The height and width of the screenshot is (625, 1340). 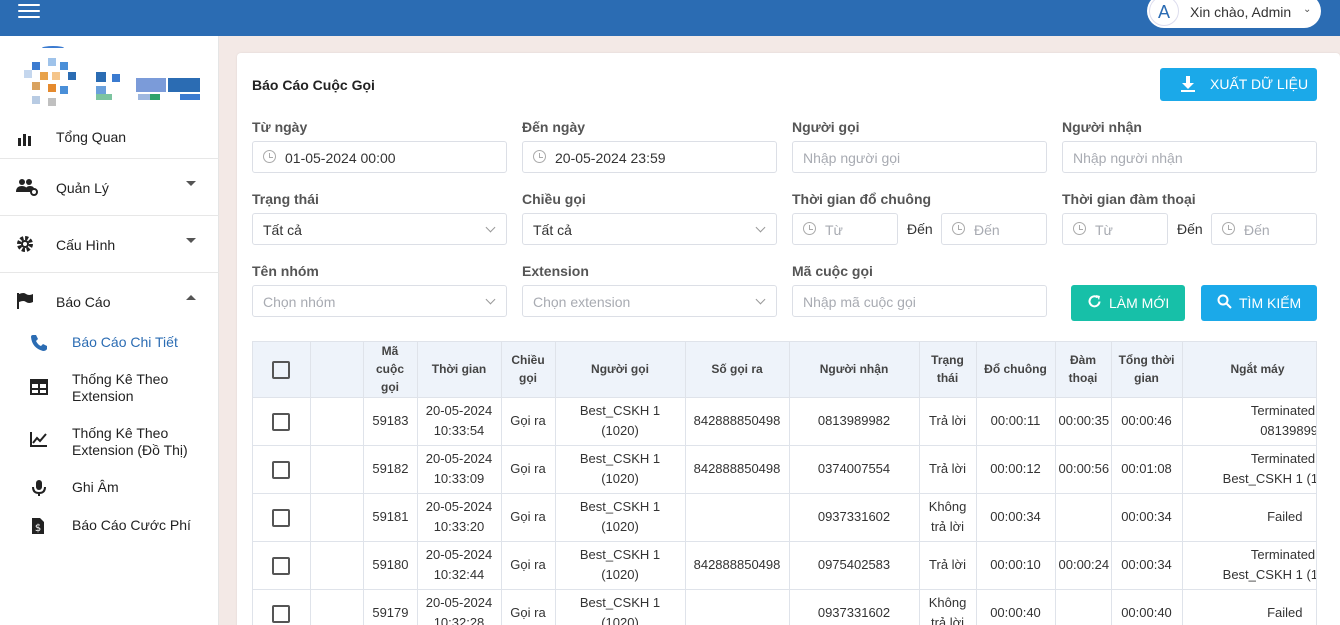 What do you see at coordinates (109, 301) in the screenshot?
I see `sidebar-item-reports: Báo Cáo` at bounding box center [109, 301].